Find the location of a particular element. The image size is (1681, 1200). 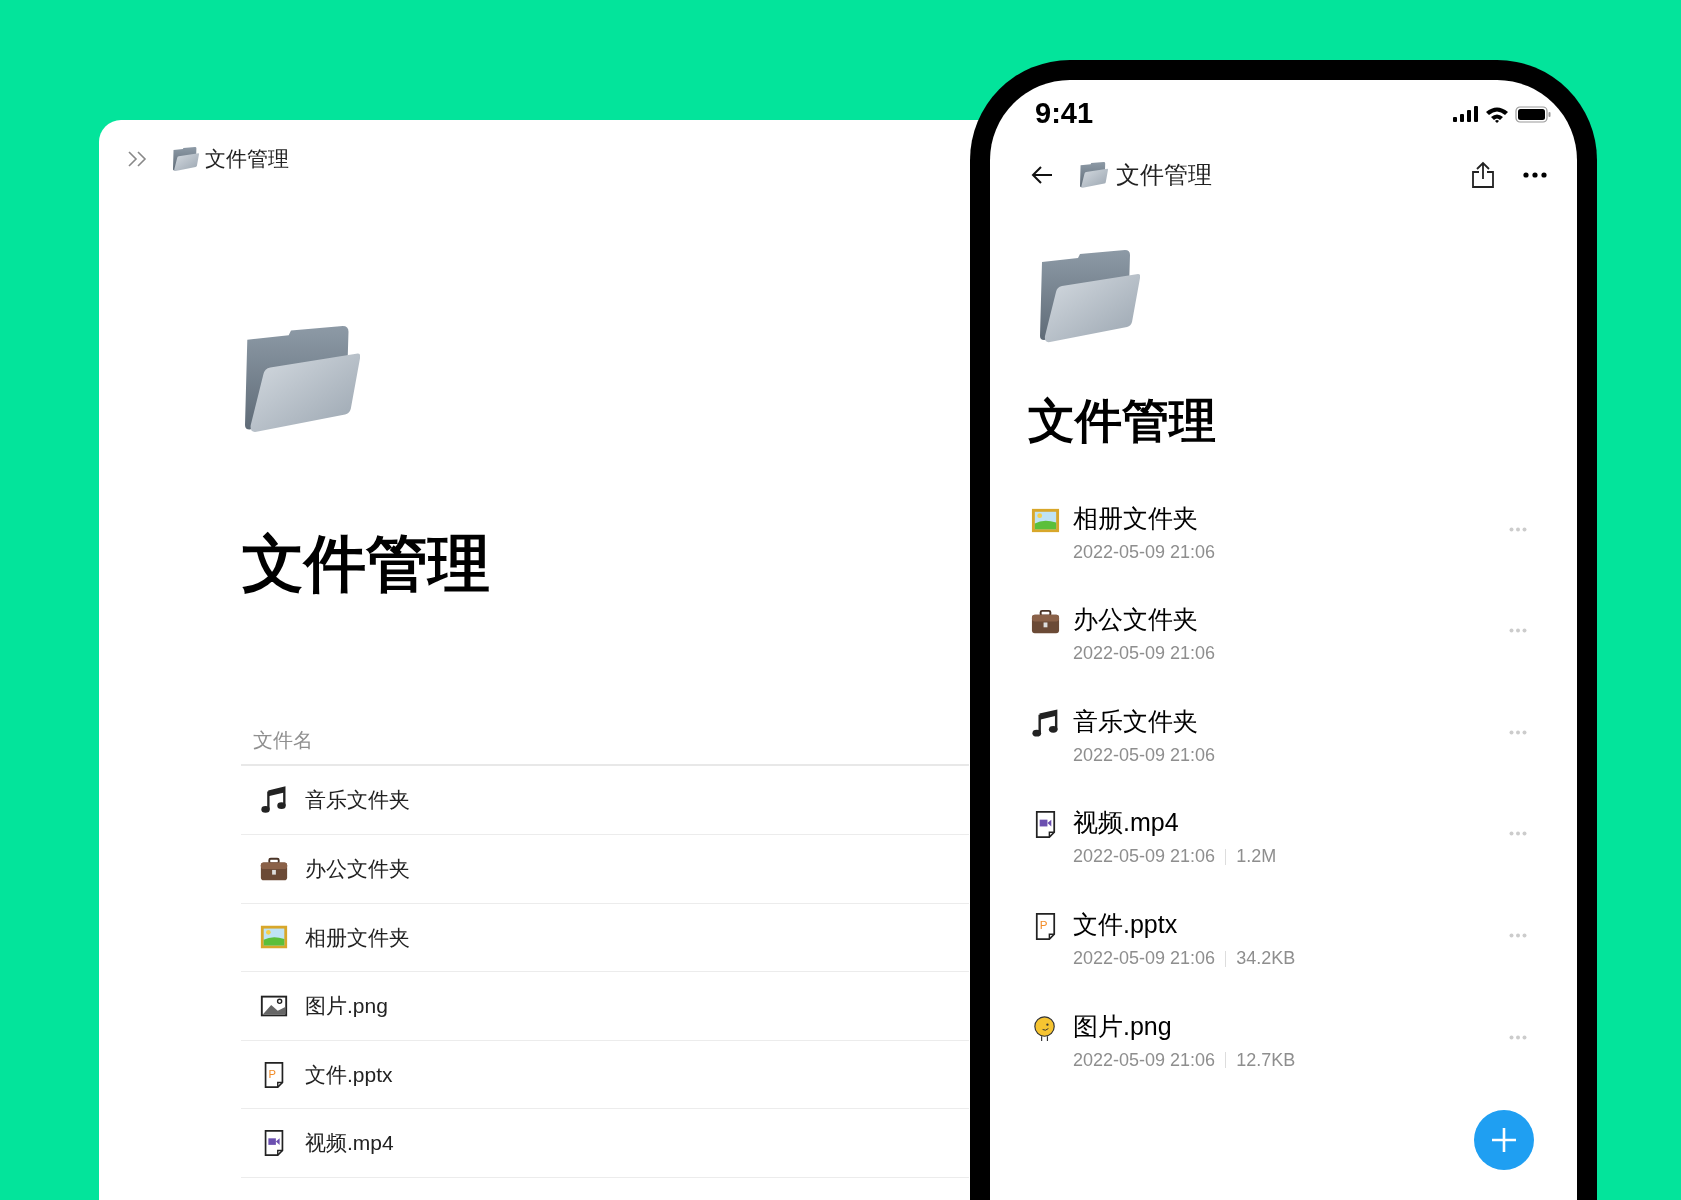

status-time: 9:41 is located at coordinates (1064, 114).